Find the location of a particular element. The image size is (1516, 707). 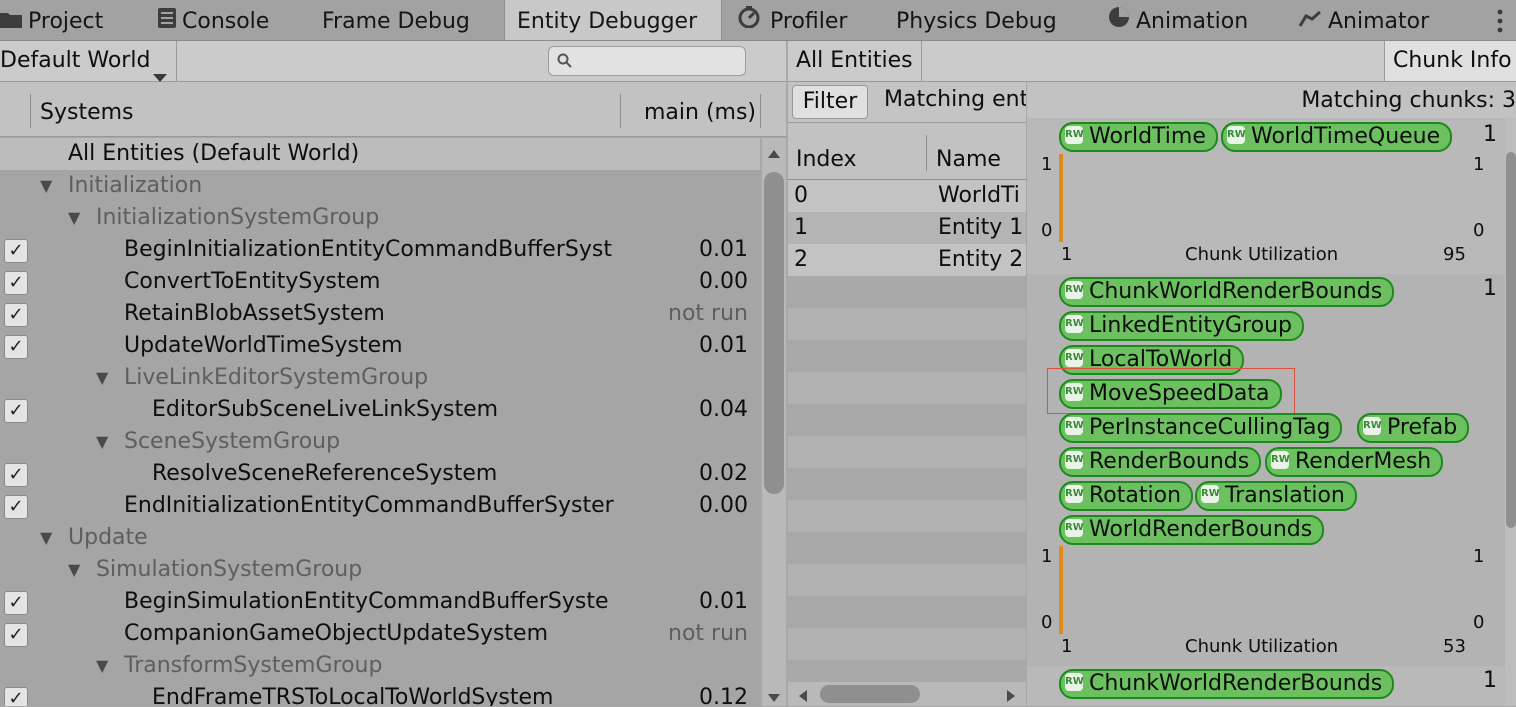

more-options-icon is located at coordinates (1500, 21).